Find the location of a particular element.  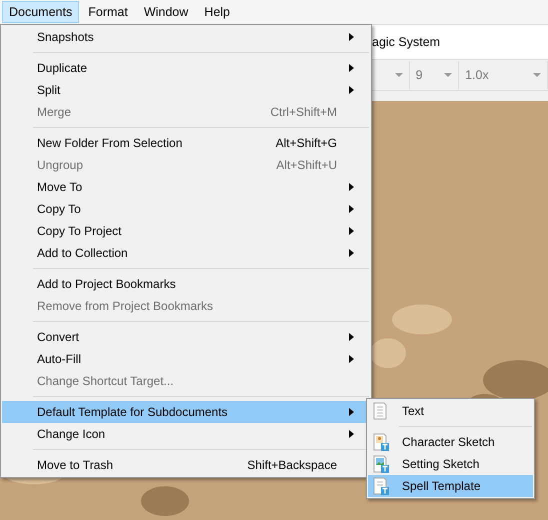

menu-item: Split is located at coordinates (186, 90).